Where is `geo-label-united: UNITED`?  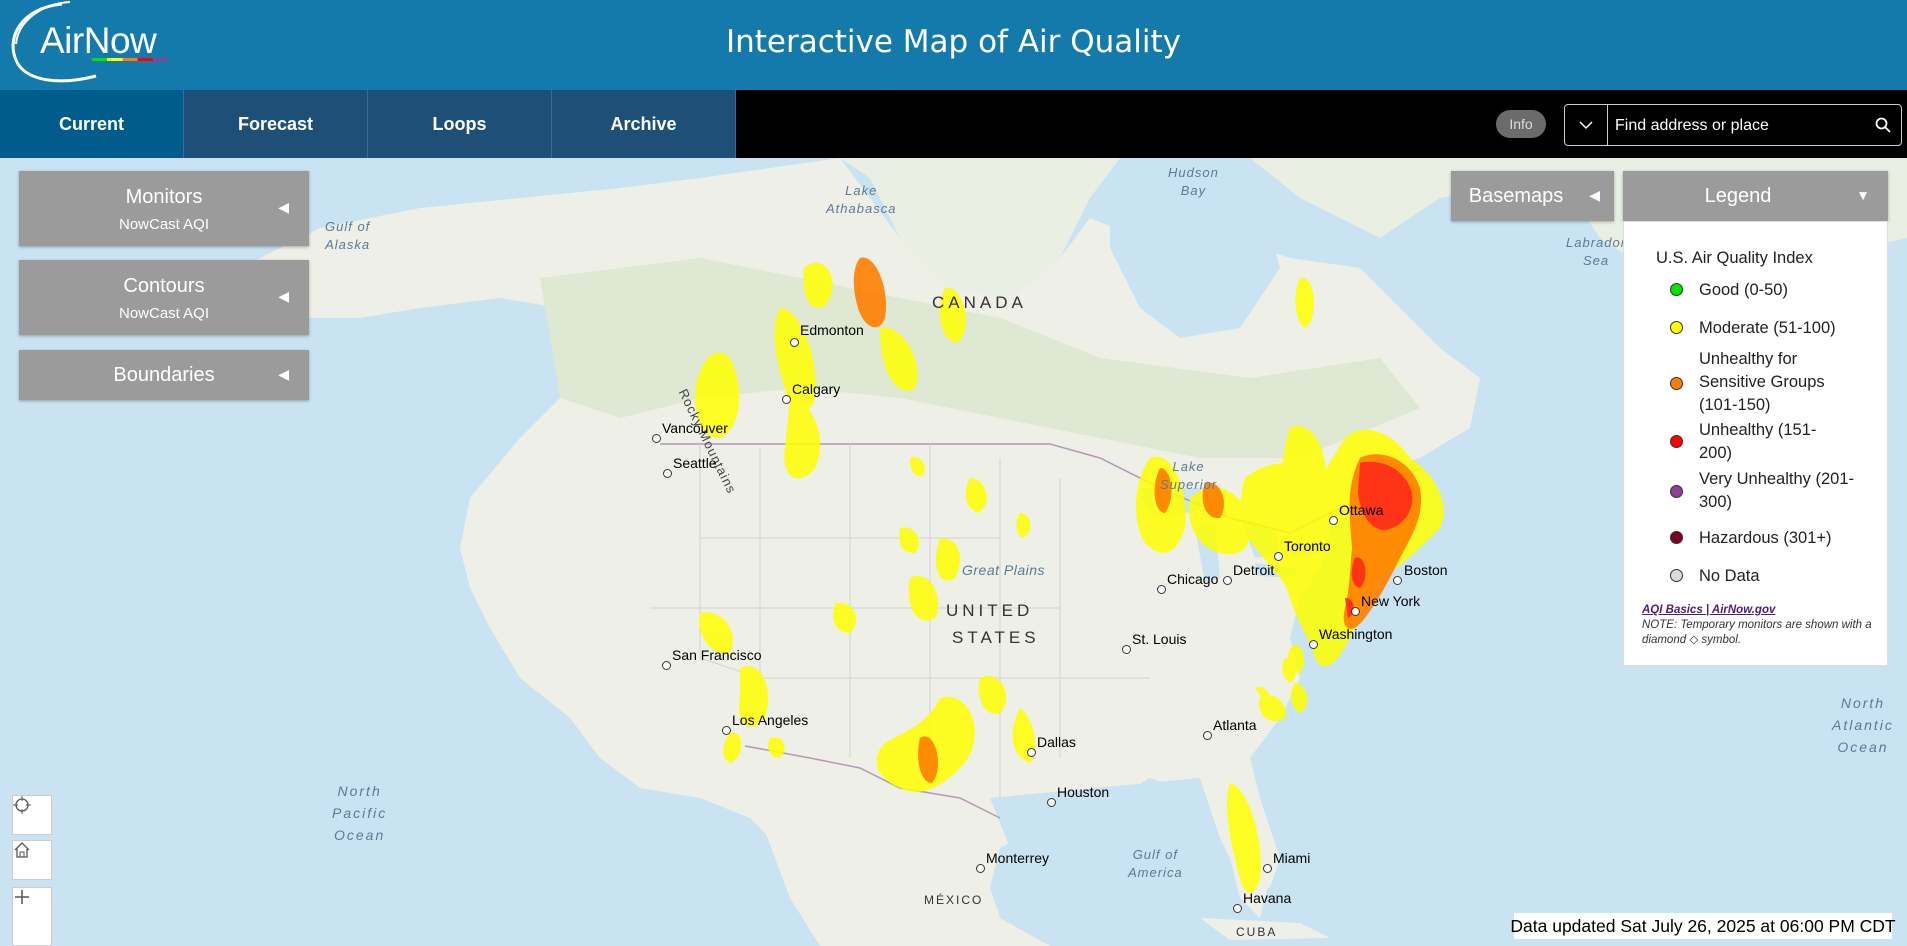
geo-label-united: UNITED is located at coordinates (990, 610).